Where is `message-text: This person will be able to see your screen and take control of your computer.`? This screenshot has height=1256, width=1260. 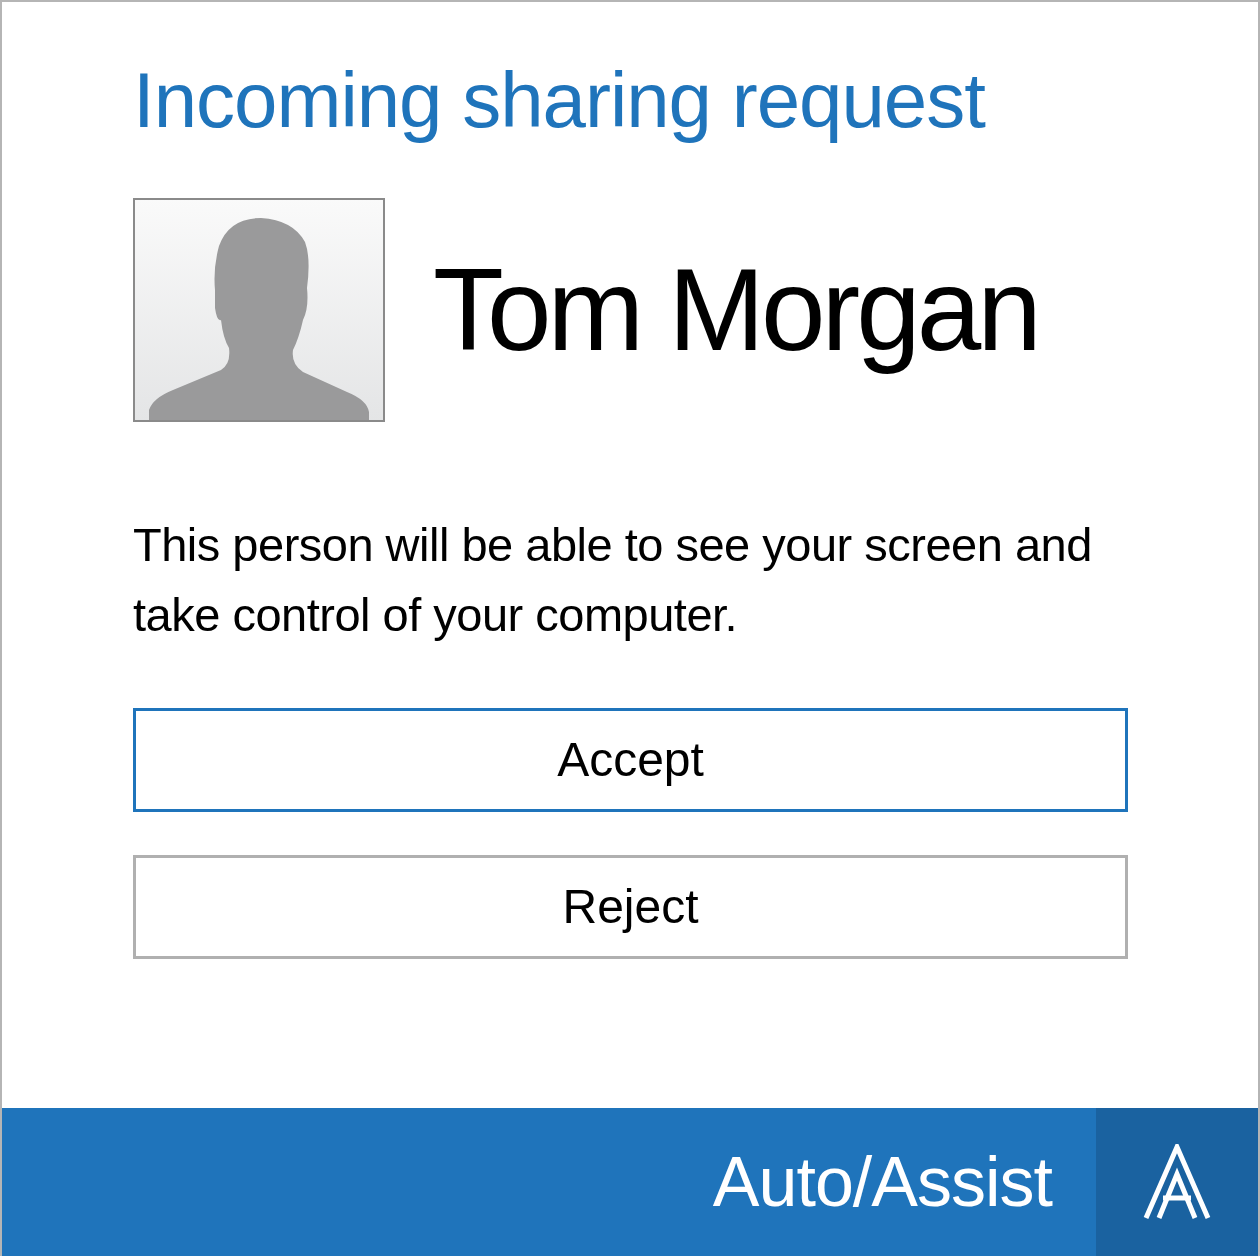
message-text: This person will be able to see your screen and take control of your computer. is located at coordinates (613, 579).